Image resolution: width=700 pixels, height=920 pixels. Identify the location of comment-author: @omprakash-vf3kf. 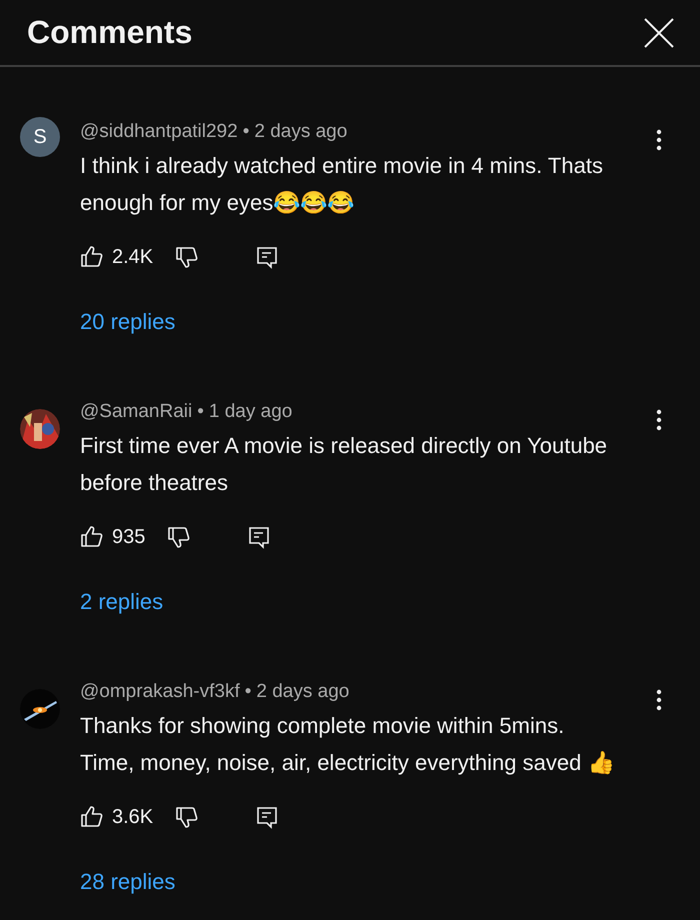
(160, 692).